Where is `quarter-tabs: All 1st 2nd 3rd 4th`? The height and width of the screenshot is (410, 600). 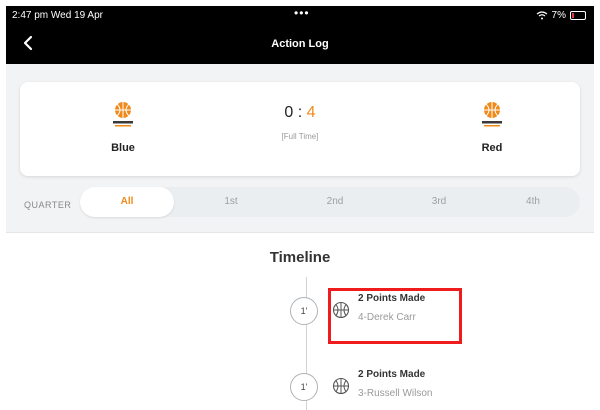 quarter-tabs: All 1st 2nd 3rd 4th is located at coordinates (330, 202).